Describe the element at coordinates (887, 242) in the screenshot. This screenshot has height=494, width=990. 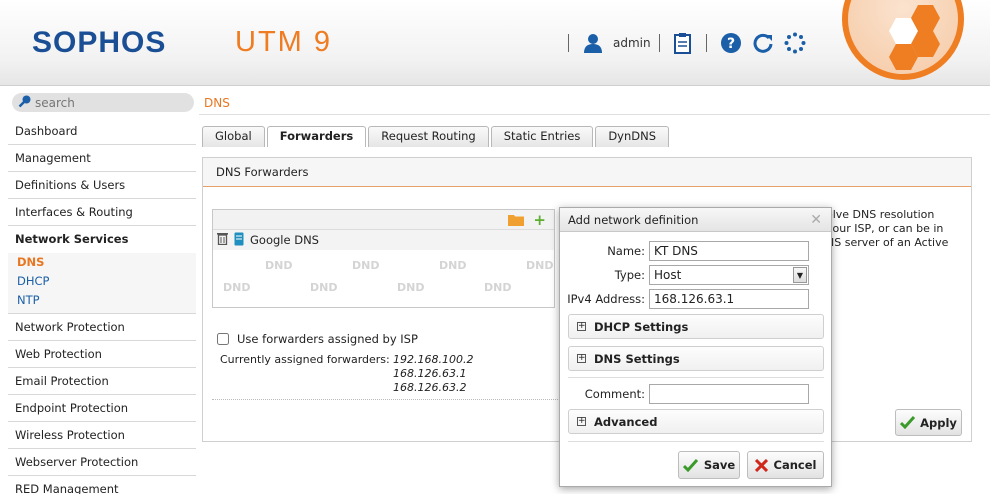
I see `help-line: NS server of an Active` at that location.